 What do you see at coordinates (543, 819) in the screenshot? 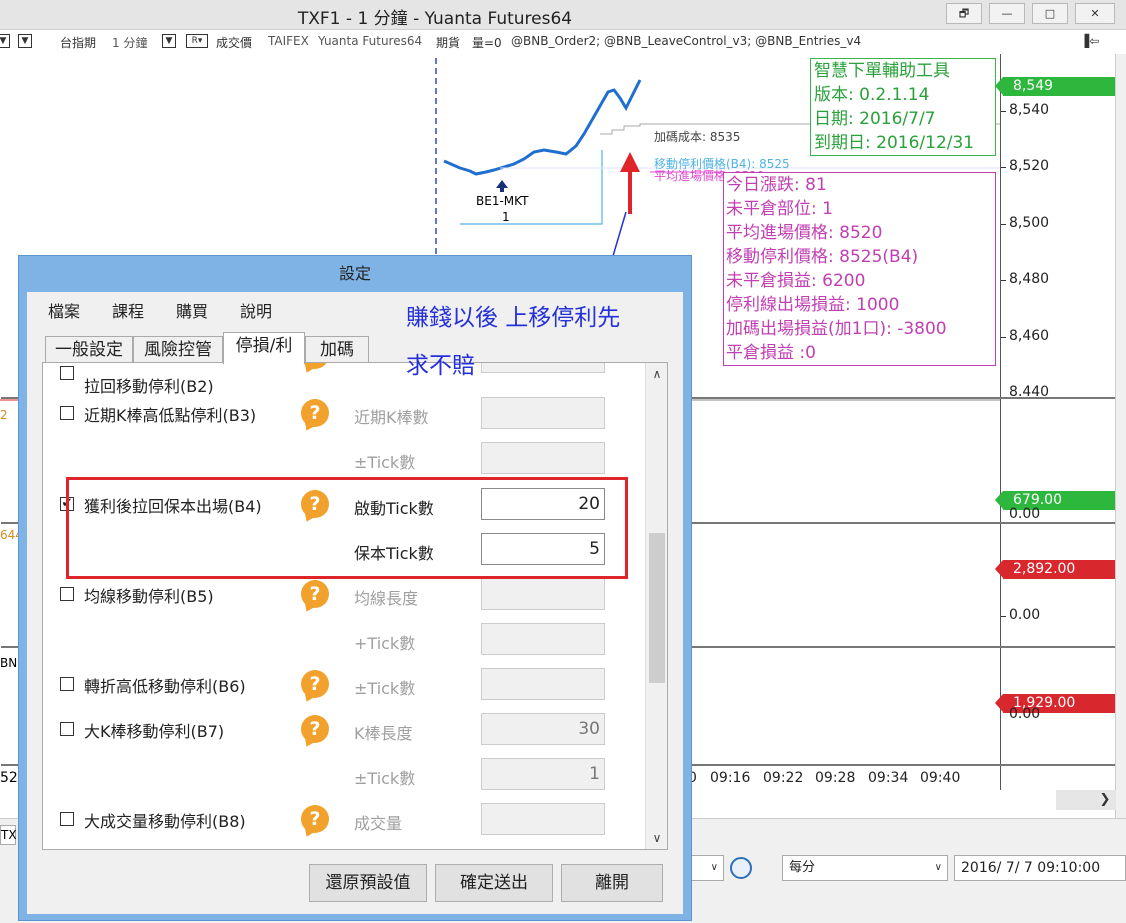
I see `b8-volume-input` at bounding box center [543, 819].